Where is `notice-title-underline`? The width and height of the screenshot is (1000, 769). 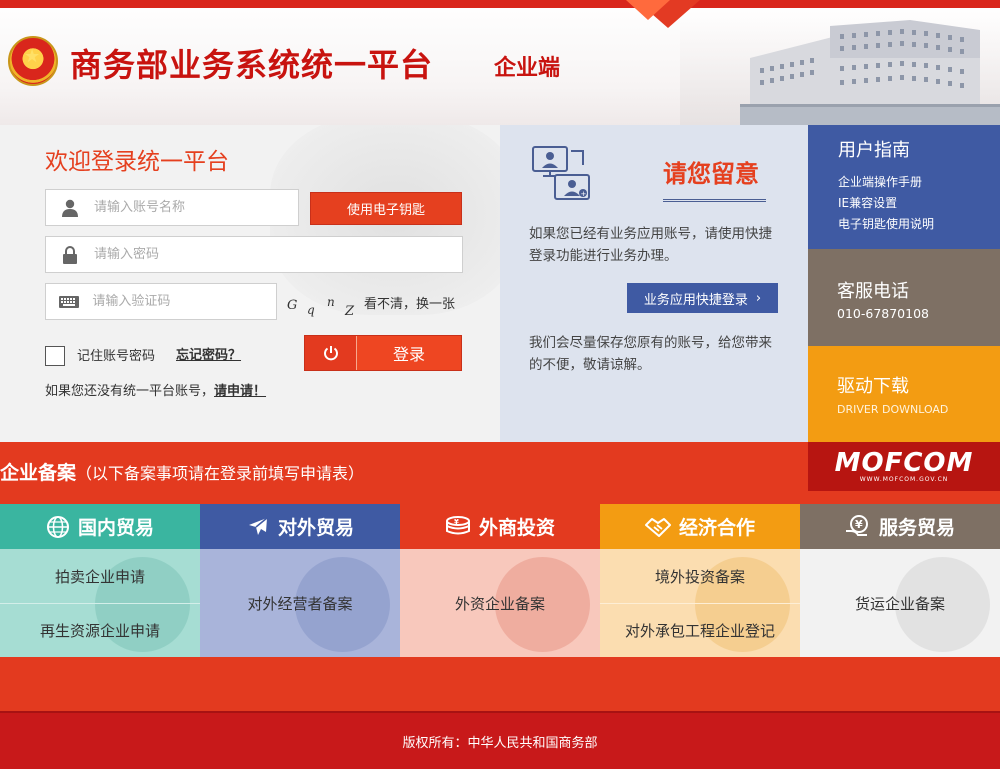 notice-title-underline is located at coordinates (714, 200).